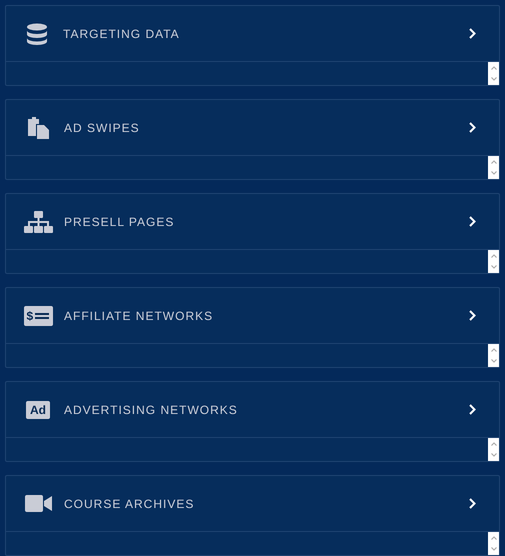  What do you see at coordinates (38, 316) in the screenshot?
I see `check-icon: $` at bounding box center [38, 316].